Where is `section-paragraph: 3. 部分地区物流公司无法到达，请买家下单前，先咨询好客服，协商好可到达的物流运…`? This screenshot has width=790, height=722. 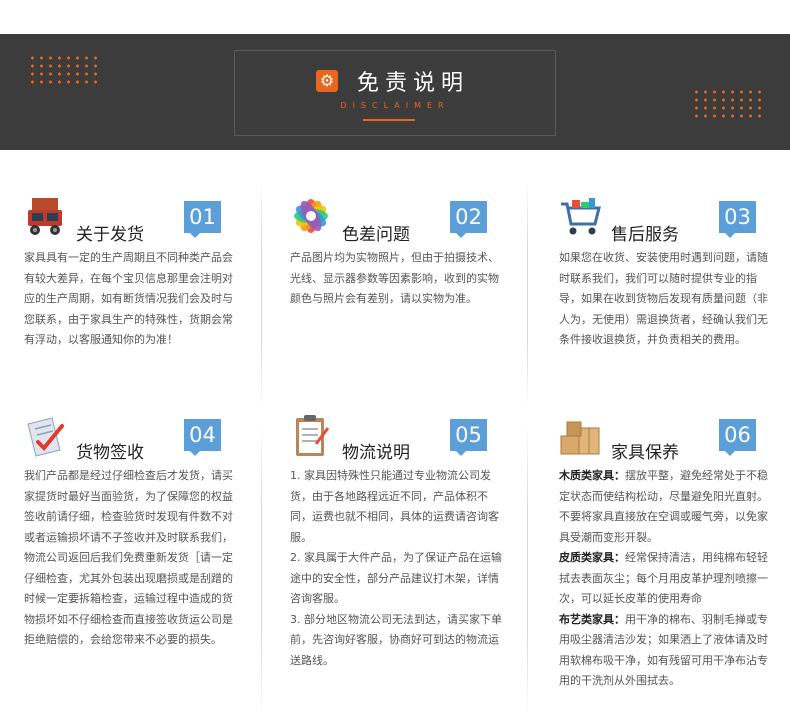 section-paragraph: 3. 部分地区物流公司无法到达，请买家下单前，先咨询好客服，协商好可到达的物流运… is located at coordinates (396, 639).